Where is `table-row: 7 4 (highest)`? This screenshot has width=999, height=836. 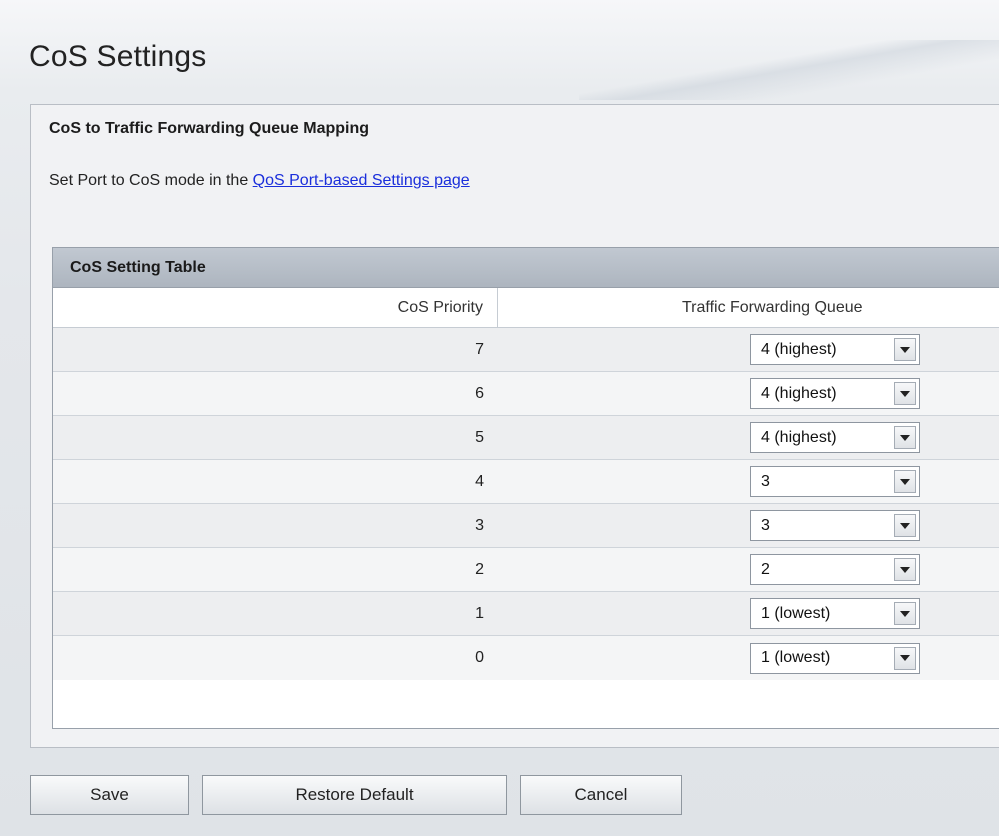 table-row: 7 4 (highest) is located at coordinates (526, 350).